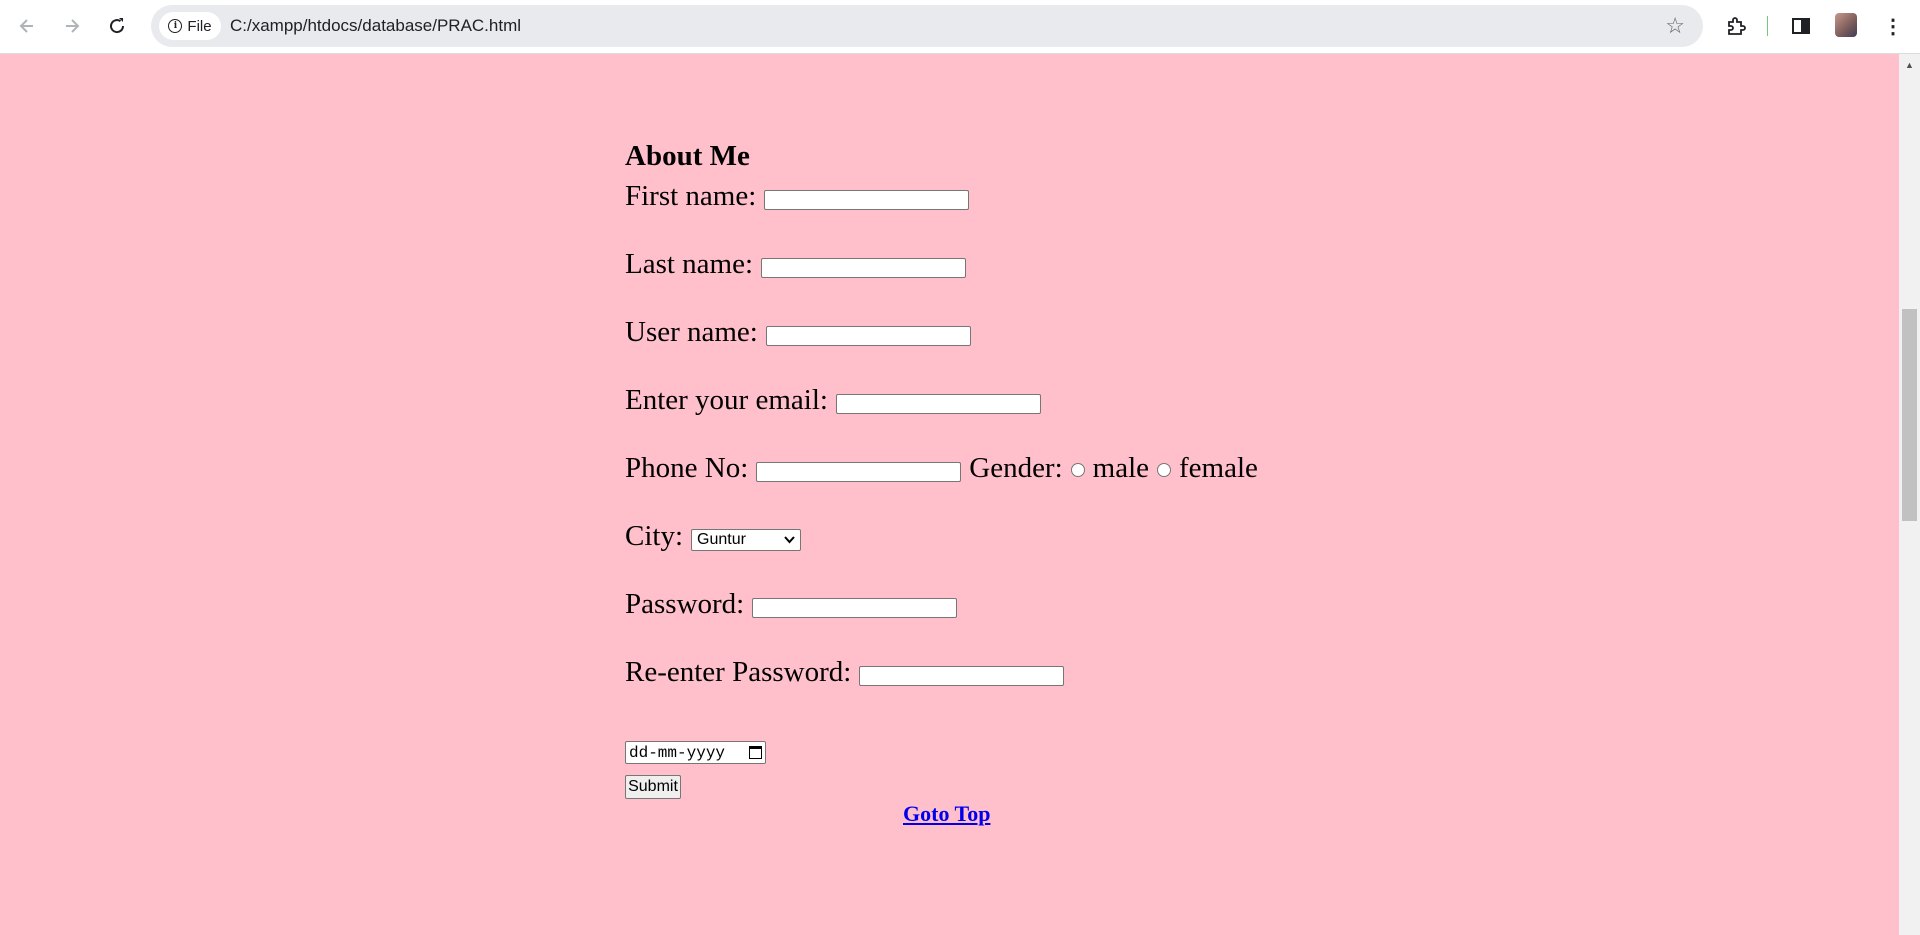  I want to click on side-panel-icon, so click(1801, 26).